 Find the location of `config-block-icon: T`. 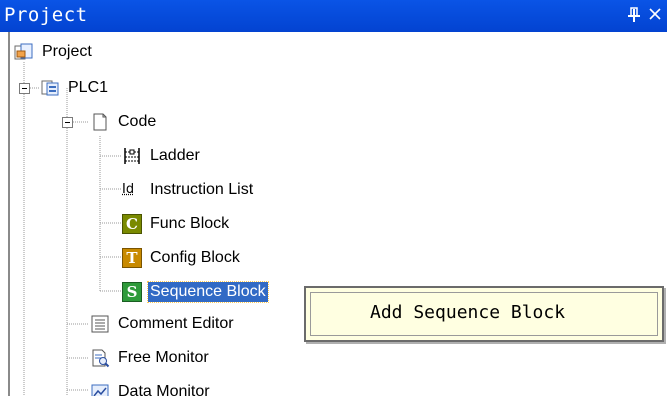

config-block-icon: T is located at coordinates (132, 258).